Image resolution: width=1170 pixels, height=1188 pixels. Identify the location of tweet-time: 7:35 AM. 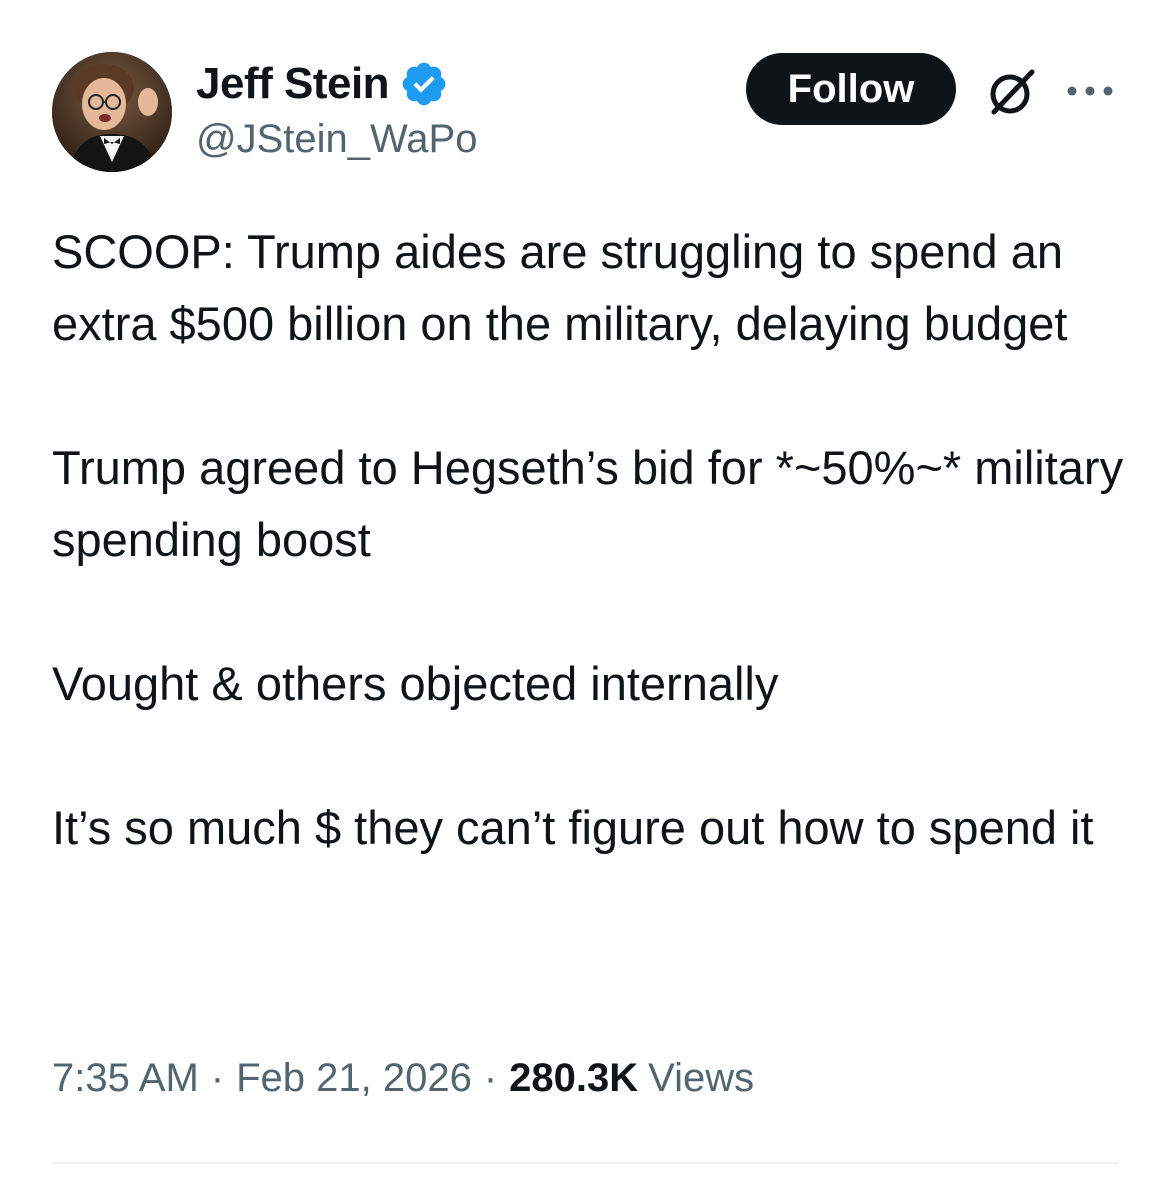
(125, 1078).